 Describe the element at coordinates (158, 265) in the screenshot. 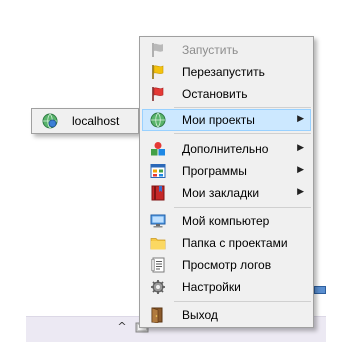

I see `log-icon` at that location.